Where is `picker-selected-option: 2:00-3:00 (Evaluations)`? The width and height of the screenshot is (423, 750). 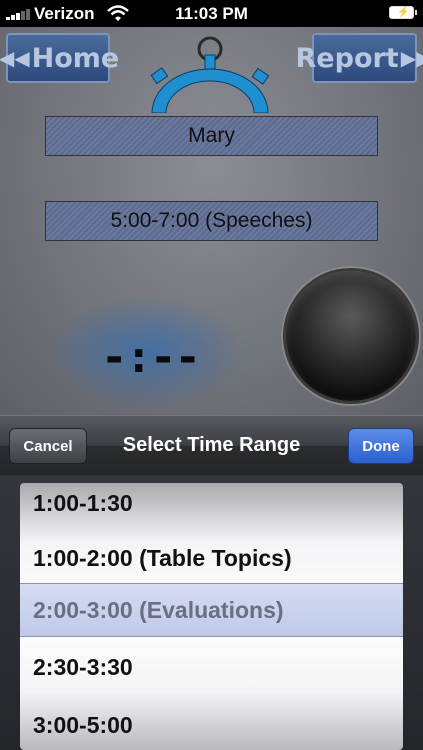 picker-selected-option: 2:00-3:00 (Evaluations) is located at coordinates (158, 610).